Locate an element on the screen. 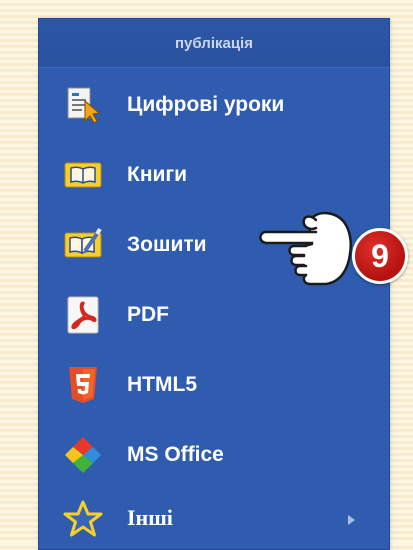 This screenshot has height=550, width=413. book-icon is located at coordinates (83, 175).